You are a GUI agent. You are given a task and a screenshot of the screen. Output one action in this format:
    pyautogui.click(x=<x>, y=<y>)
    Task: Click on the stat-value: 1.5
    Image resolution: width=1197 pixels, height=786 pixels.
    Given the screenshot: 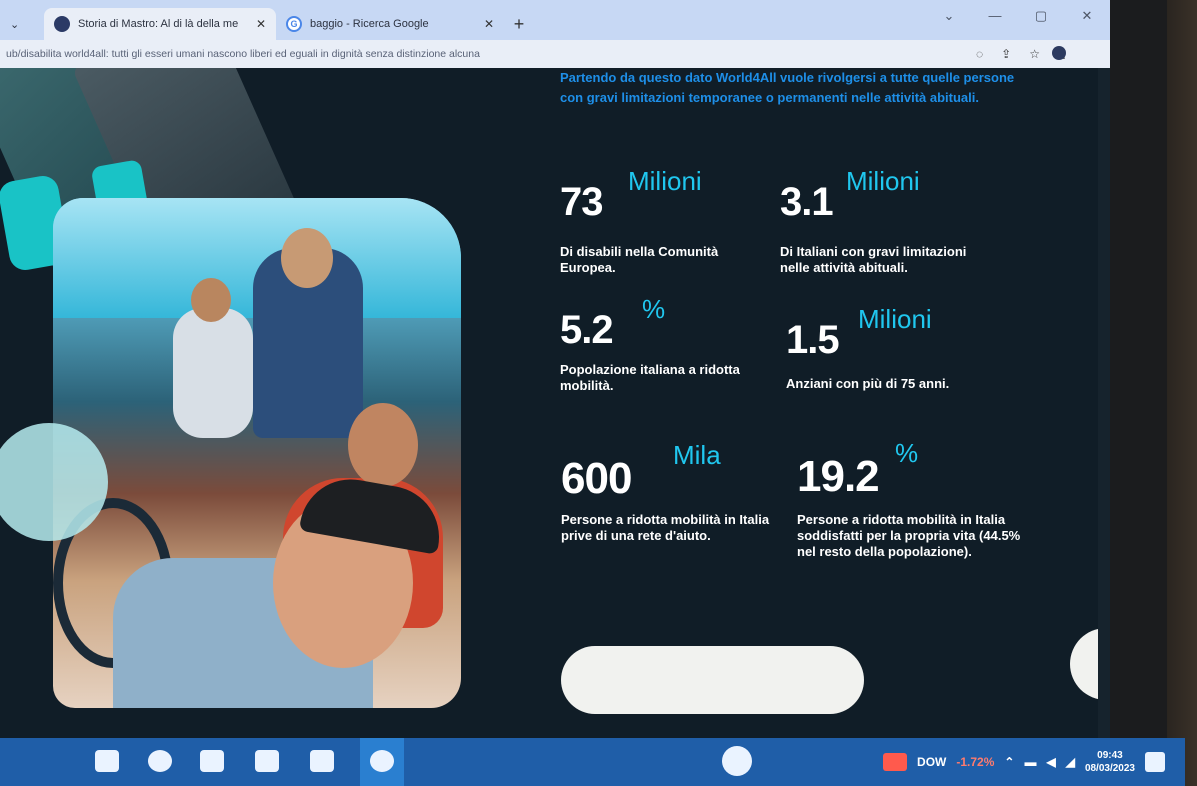 What is the action you would take?
    pyautogui.click(x=813, y=340)
    